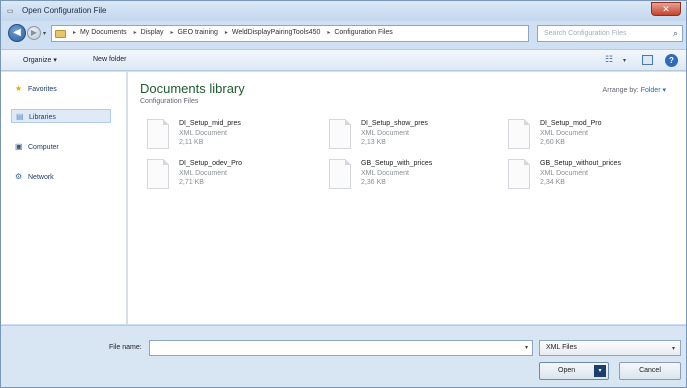 The width and height of the screenshot is (687, 388). Describe the element at coordinates (647, 60) in the screenshot. I see `preview-pane-icon` at that location.